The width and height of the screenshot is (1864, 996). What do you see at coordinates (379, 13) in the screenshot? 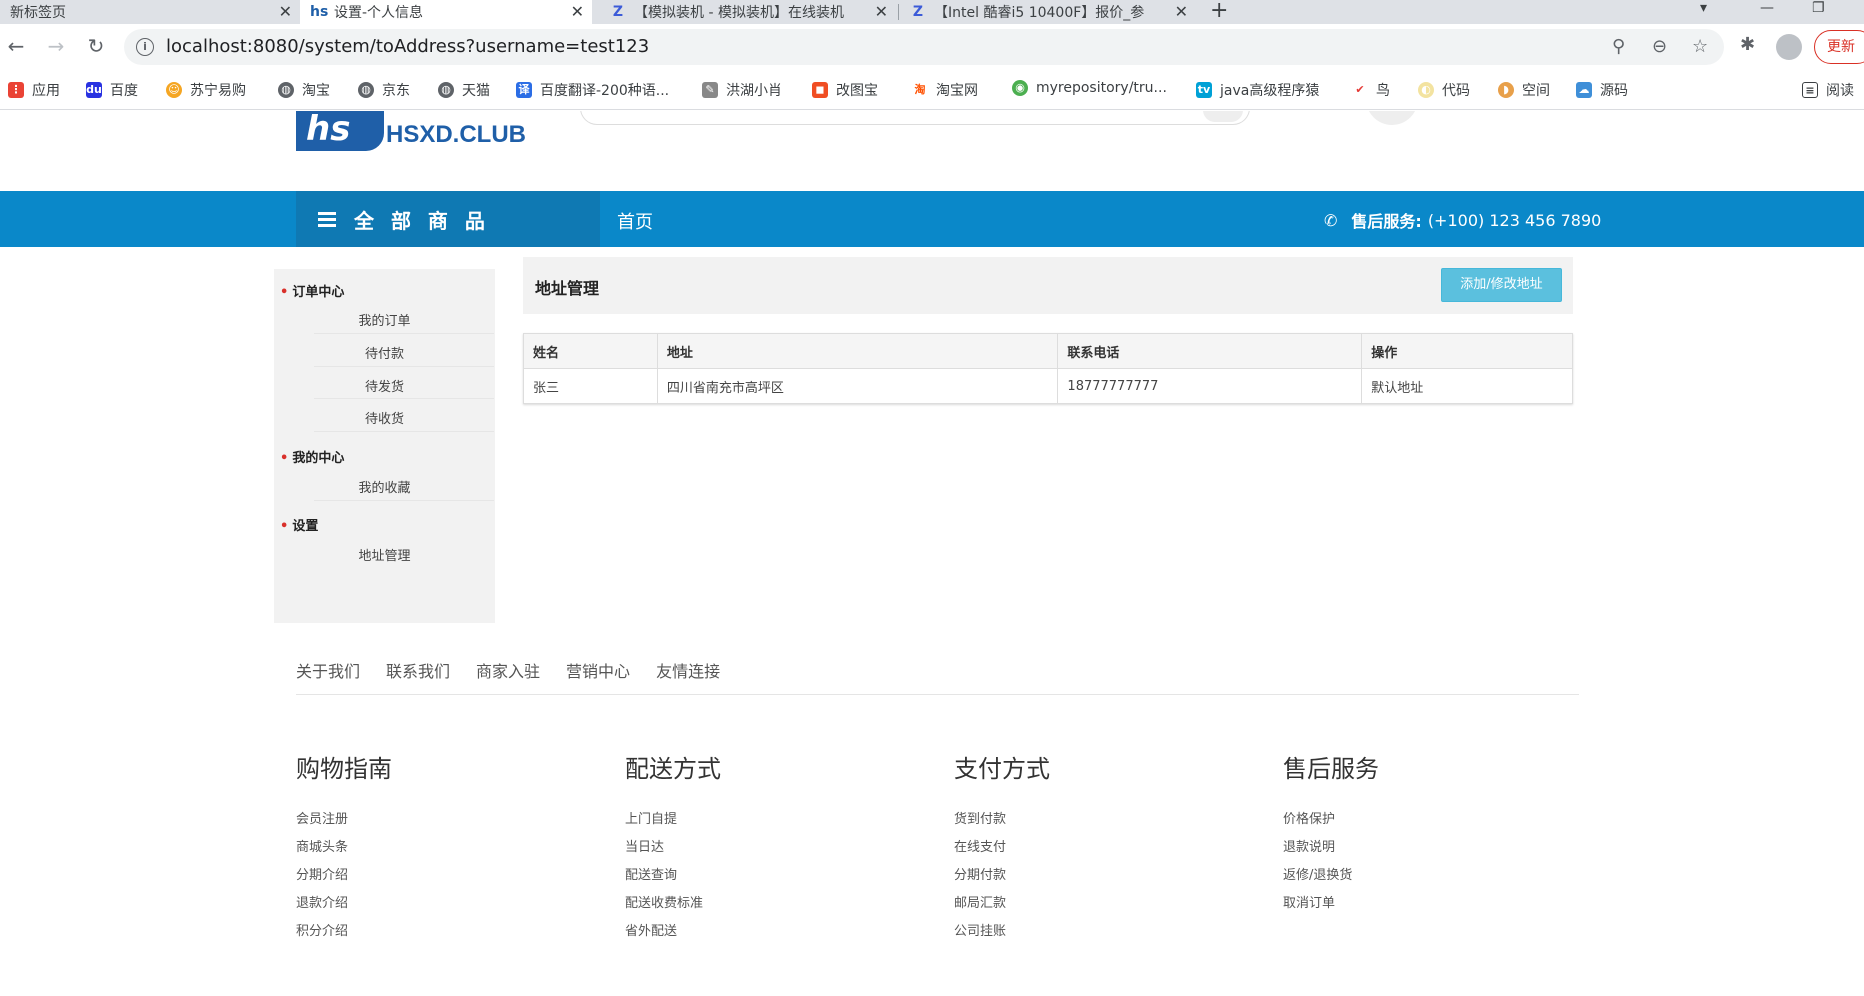
I see `tab-title: 设置-个人信息` at bounding box center [379, 13].